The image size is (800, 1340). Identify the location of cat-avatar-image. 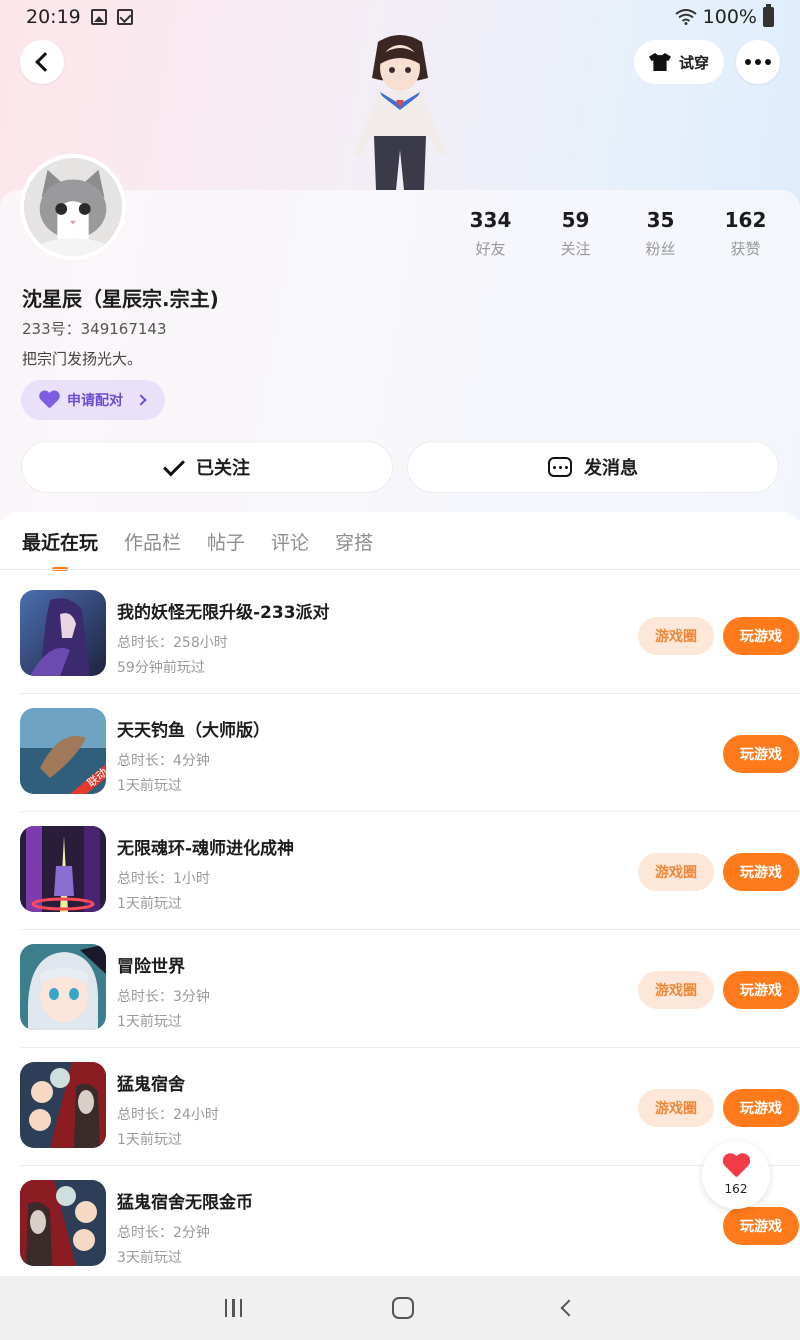
(73, 207).